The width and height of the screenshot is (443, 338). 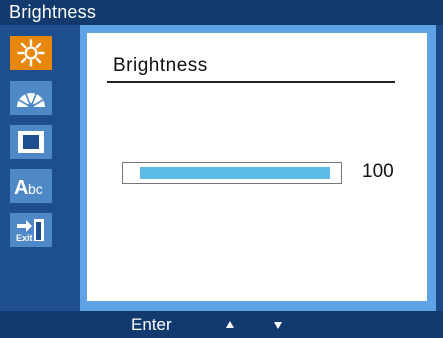 I want to click on panel-title: Brightness, so click(x=160, y=65).